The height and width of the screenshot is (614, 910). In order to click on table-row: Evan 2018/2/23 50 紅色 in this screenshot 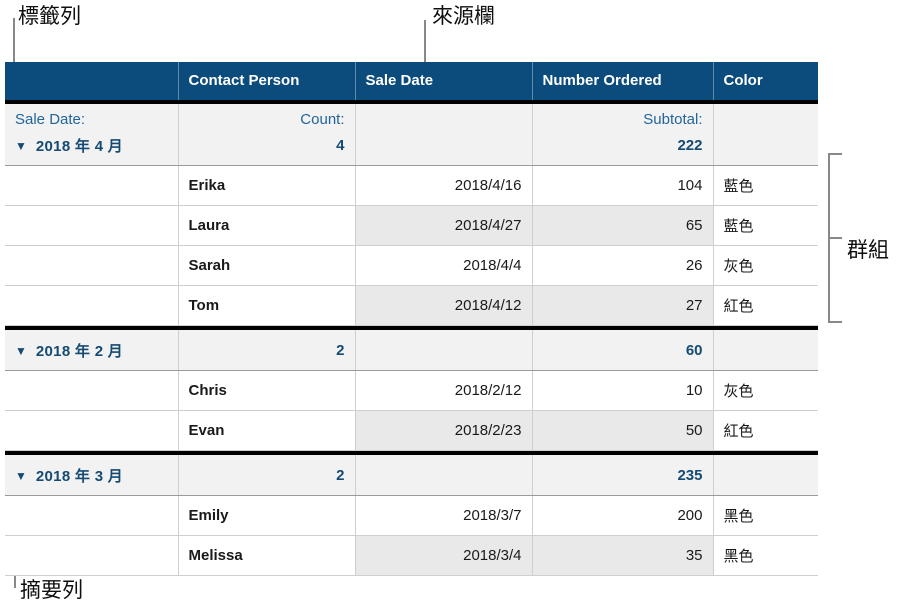, I will do `click(411, 430)`.